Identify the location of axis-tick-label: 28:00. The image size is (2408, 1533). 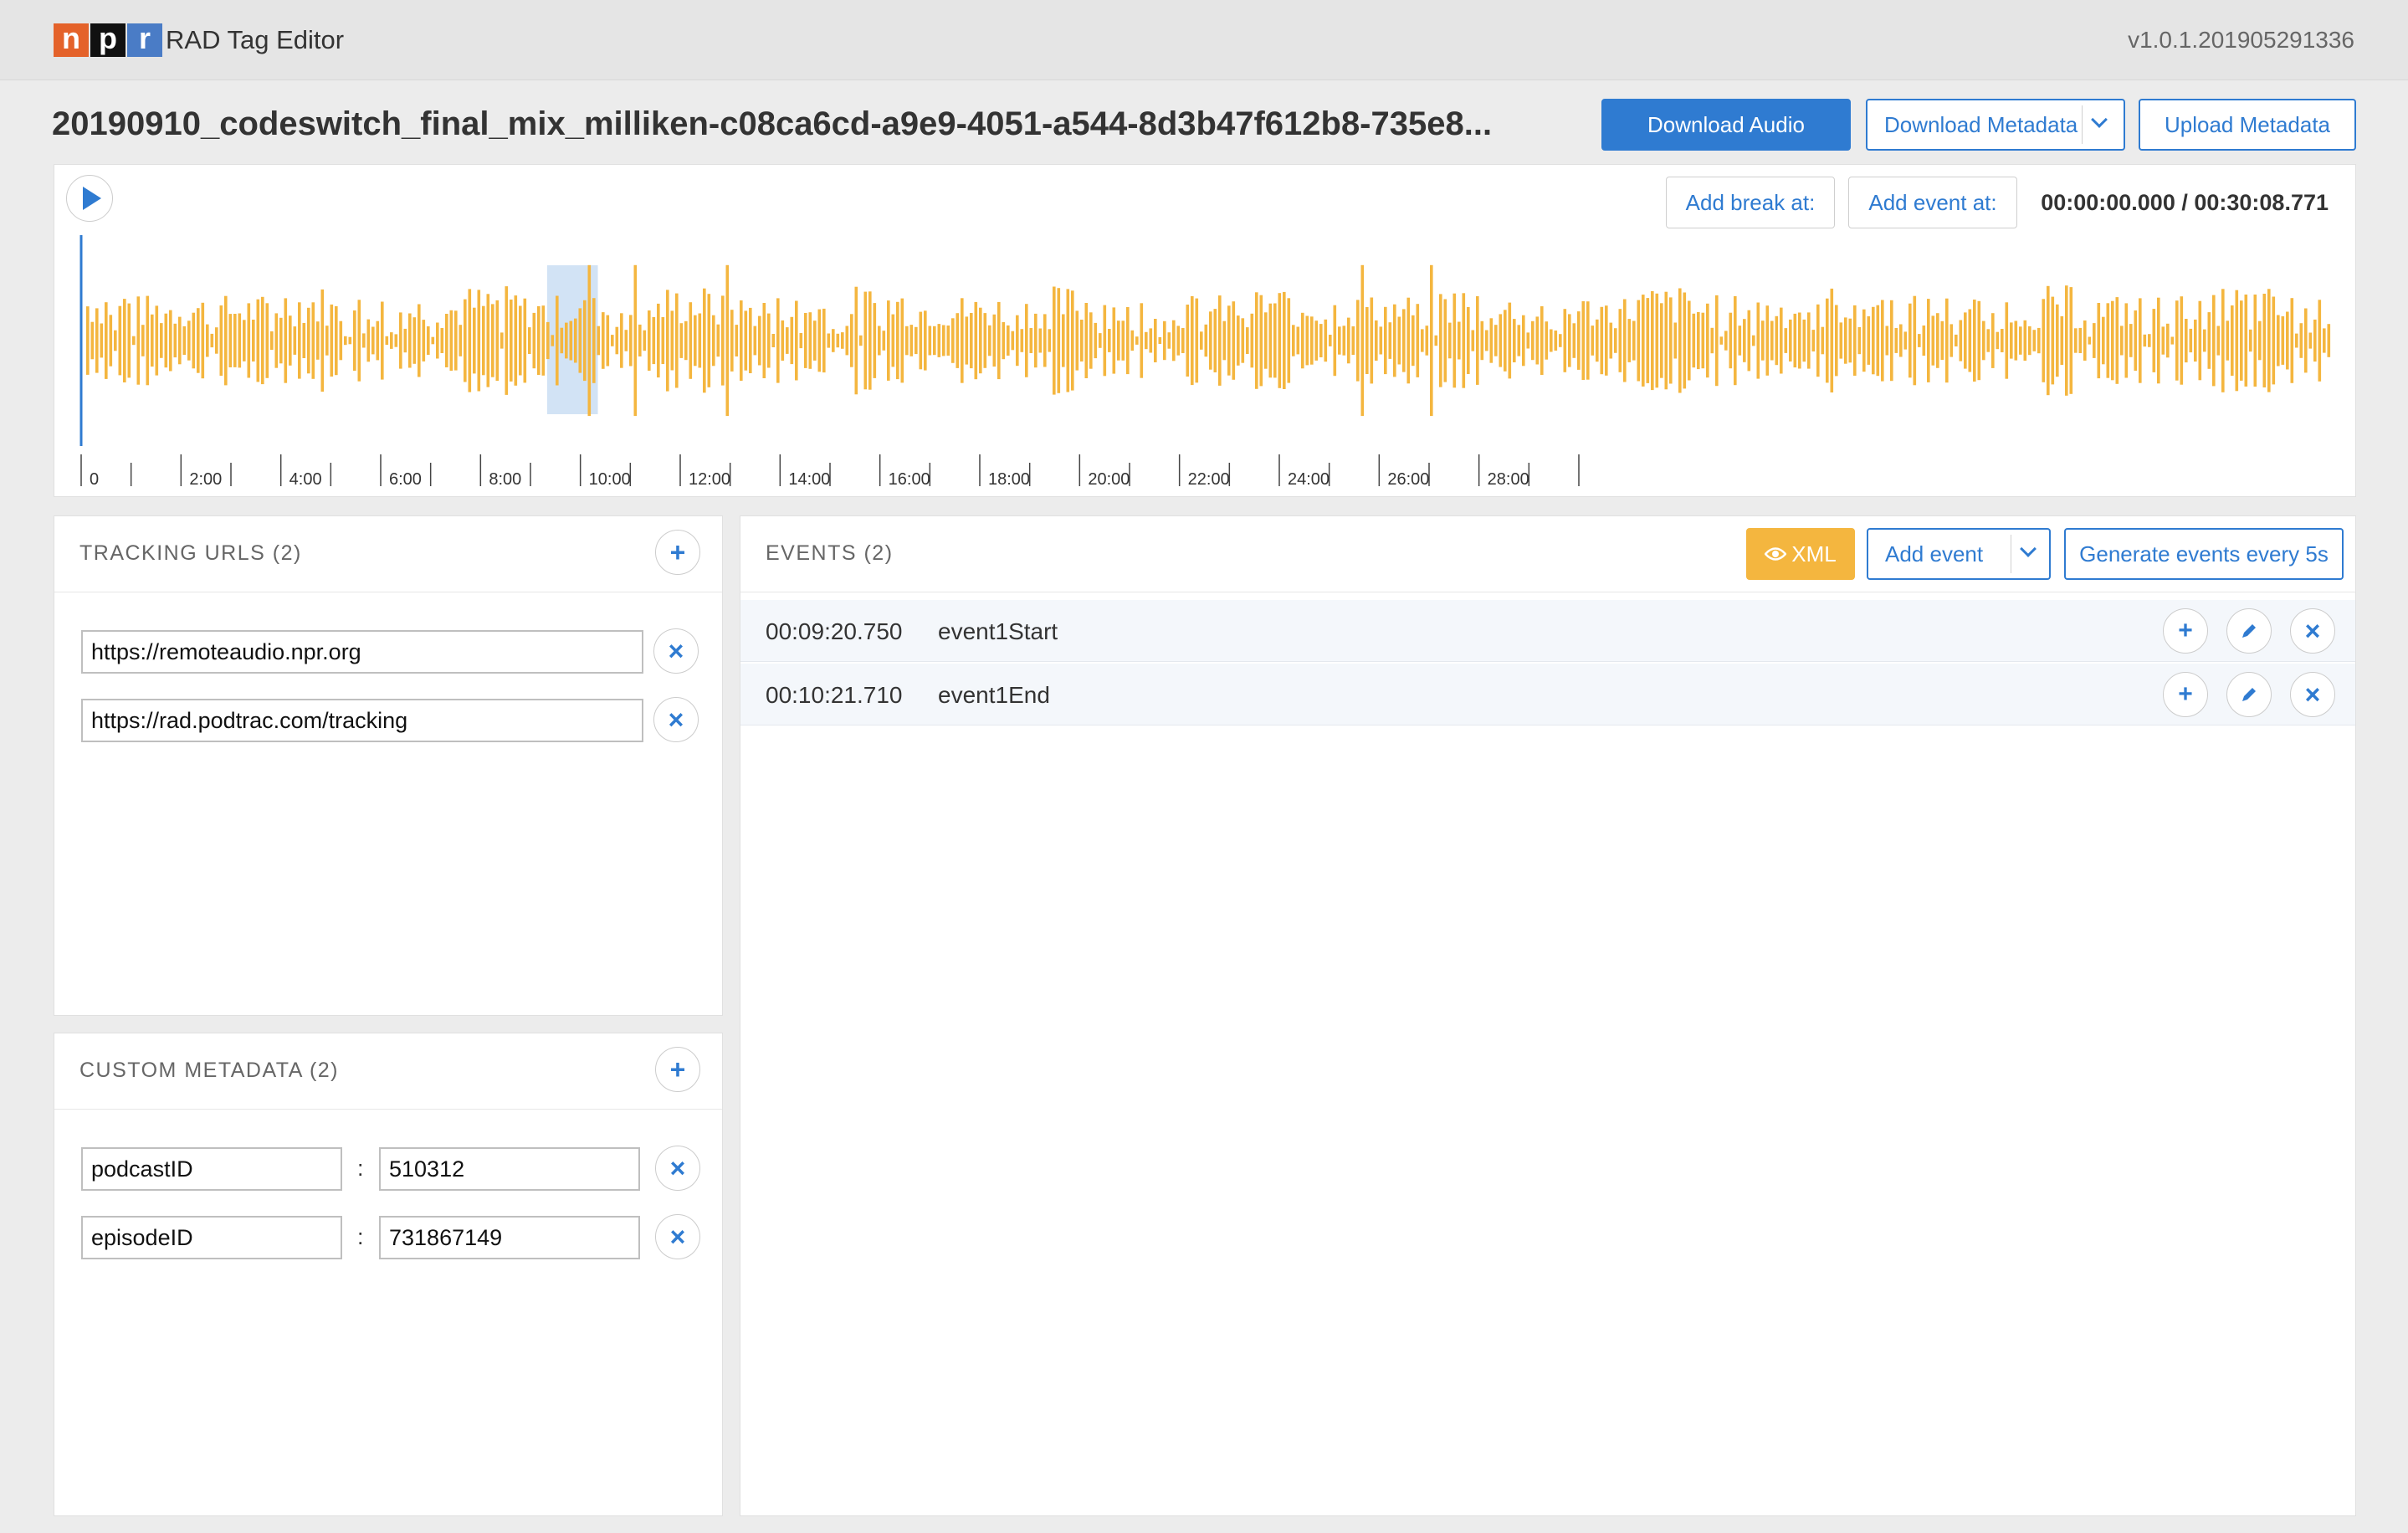
(1508, 479).